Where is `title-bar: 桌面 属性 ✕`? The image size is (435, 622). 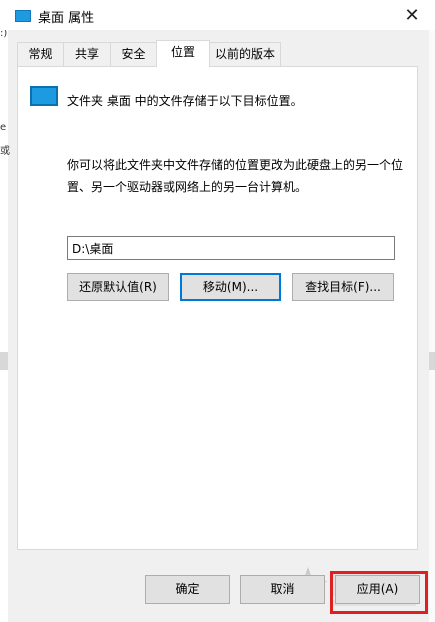 title-bar: 桌面 属性 ✕ is located at coordinates (217, 15).